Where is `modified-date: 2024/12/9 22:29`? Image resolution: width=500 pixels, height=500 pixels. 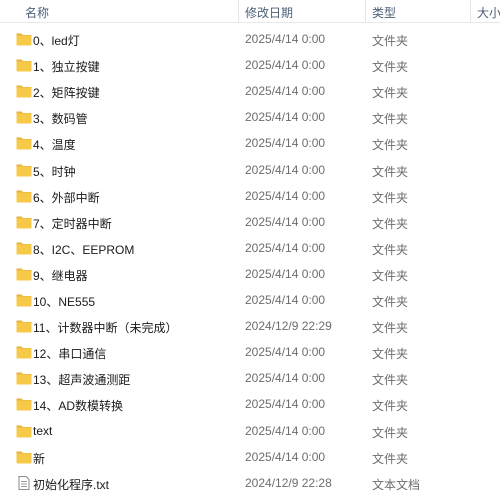
modified-date: 2024/12/9 22:29 is located at coordinates (288, 326).